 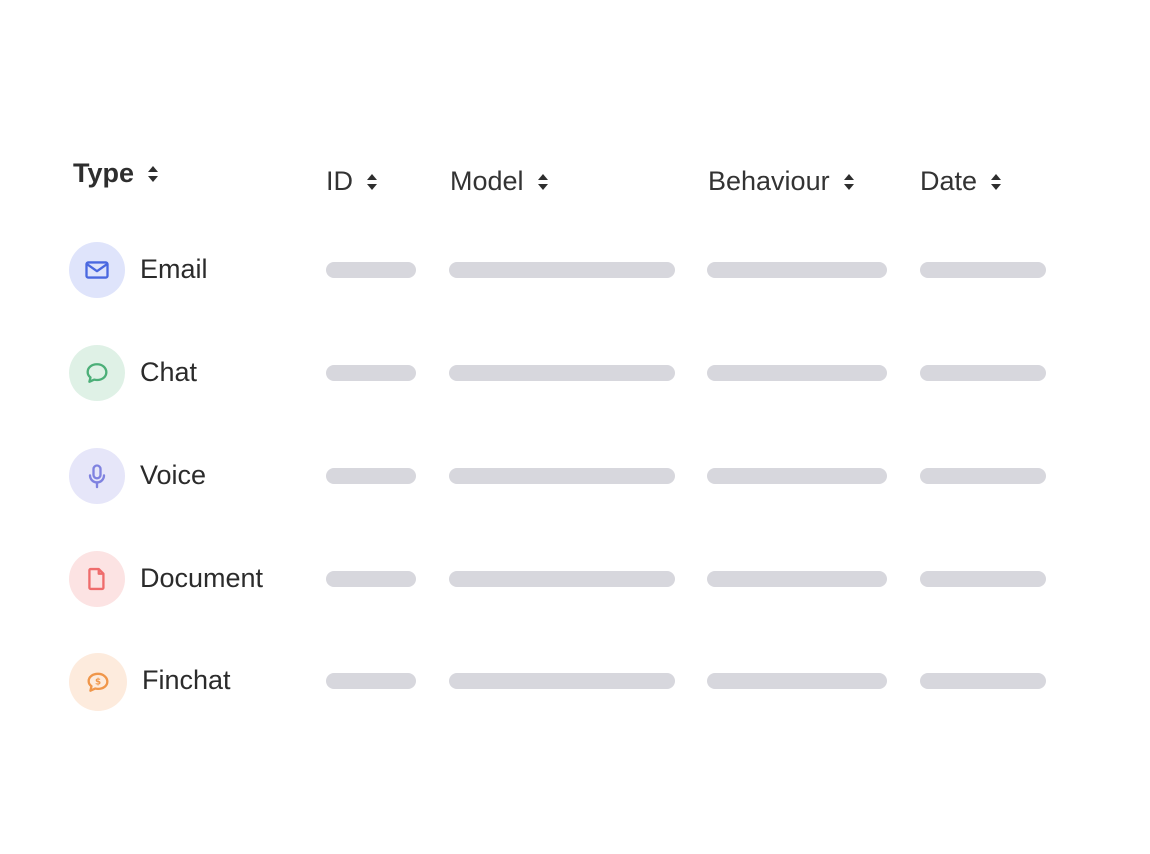 I want to click on column-header-label: Model, so click(x=487, y=181).